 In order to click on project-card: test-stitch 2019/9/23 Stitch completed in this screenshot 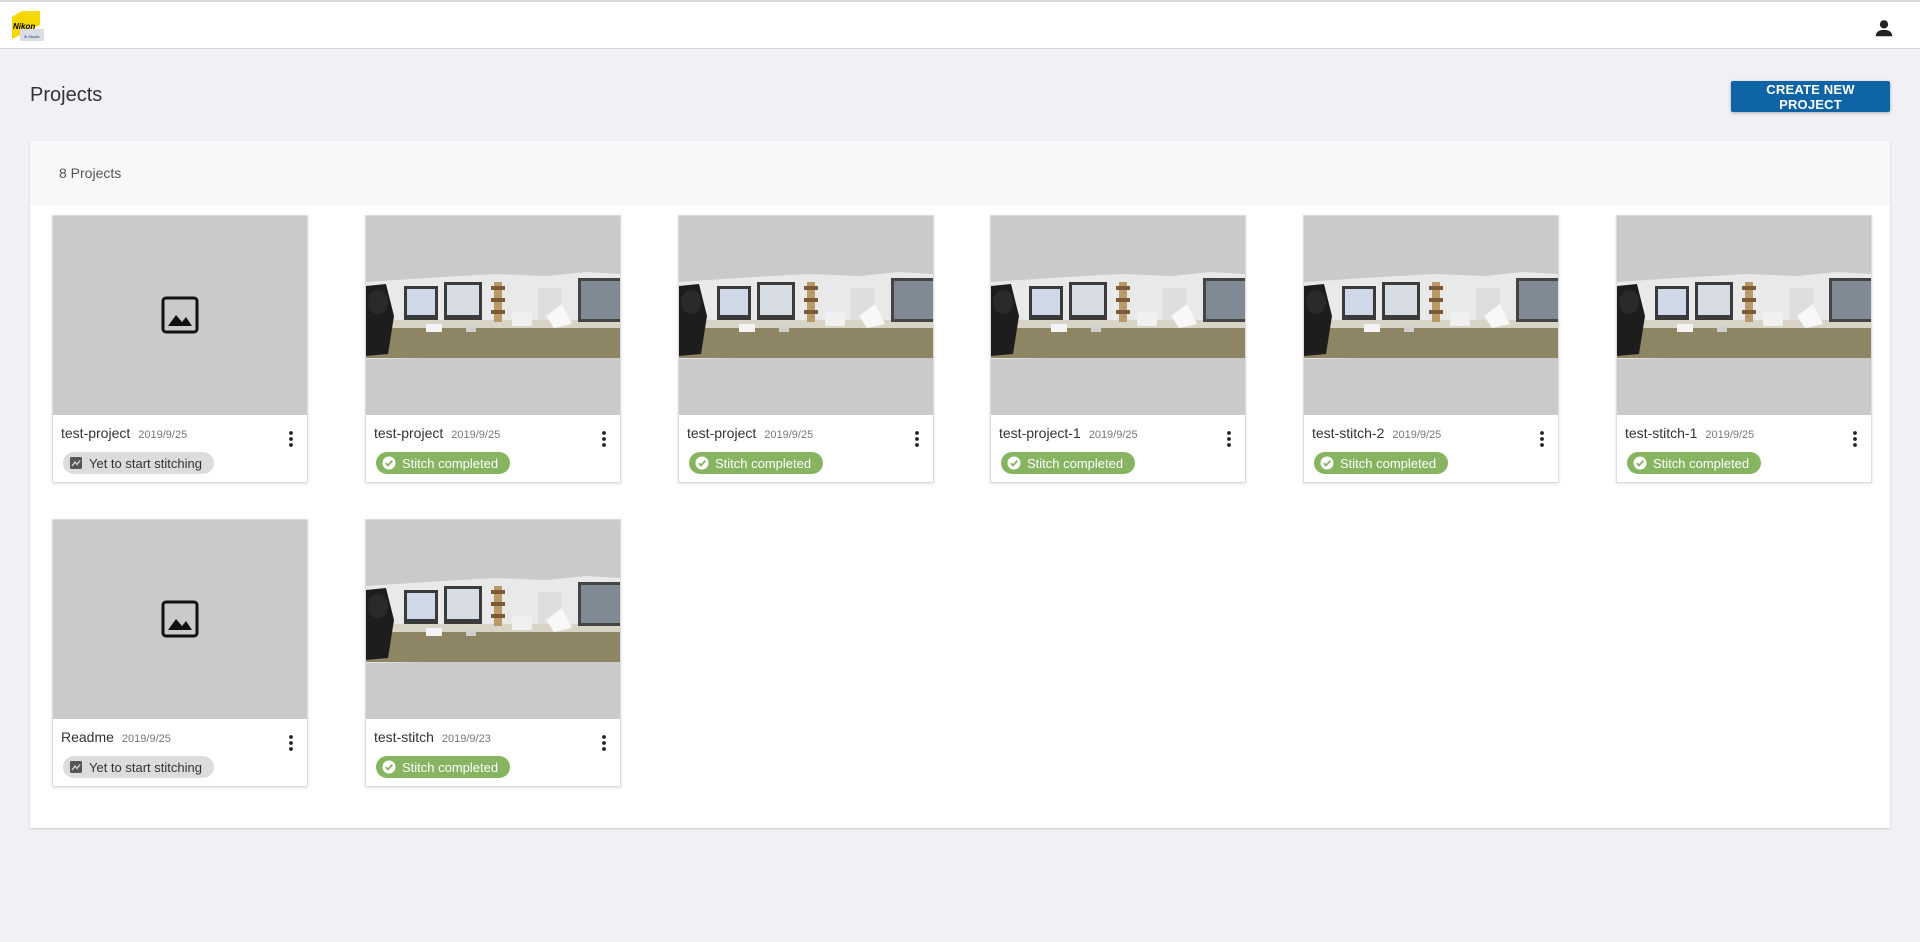, I will do `click(493, 653)`.